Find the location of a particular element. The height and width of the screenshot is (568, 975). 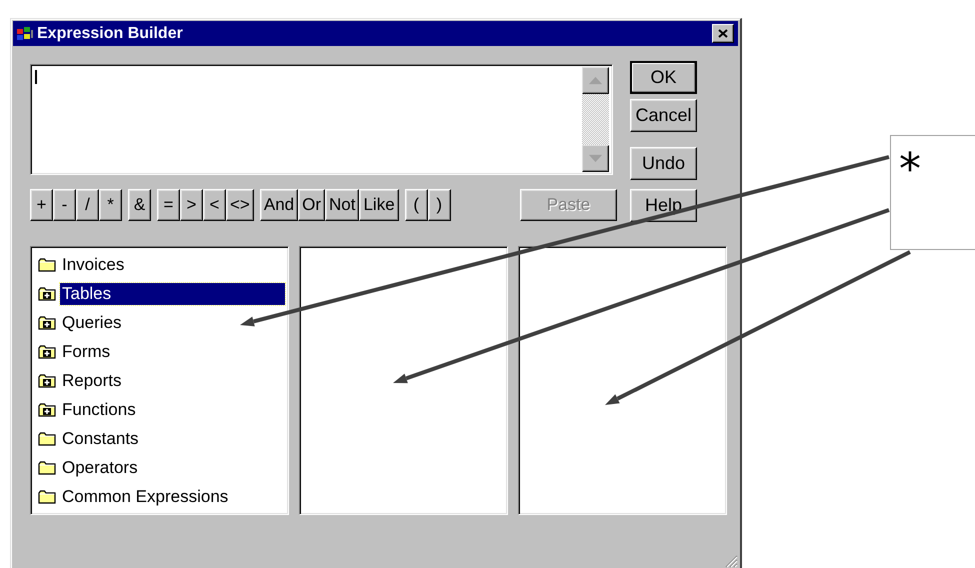

operator-button: - is located at coordinates (64, 205).